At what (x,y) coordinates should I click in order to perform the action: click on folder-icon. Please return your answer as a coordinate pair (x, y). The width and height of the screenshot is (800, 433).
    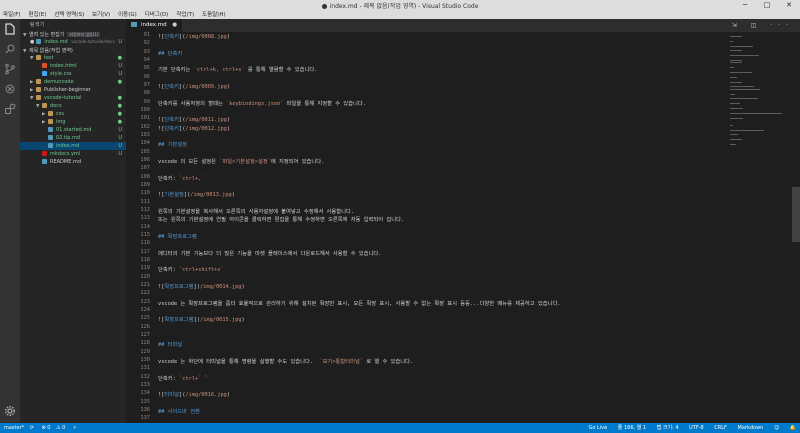
    Looking at the image, I should click on (50, 113).